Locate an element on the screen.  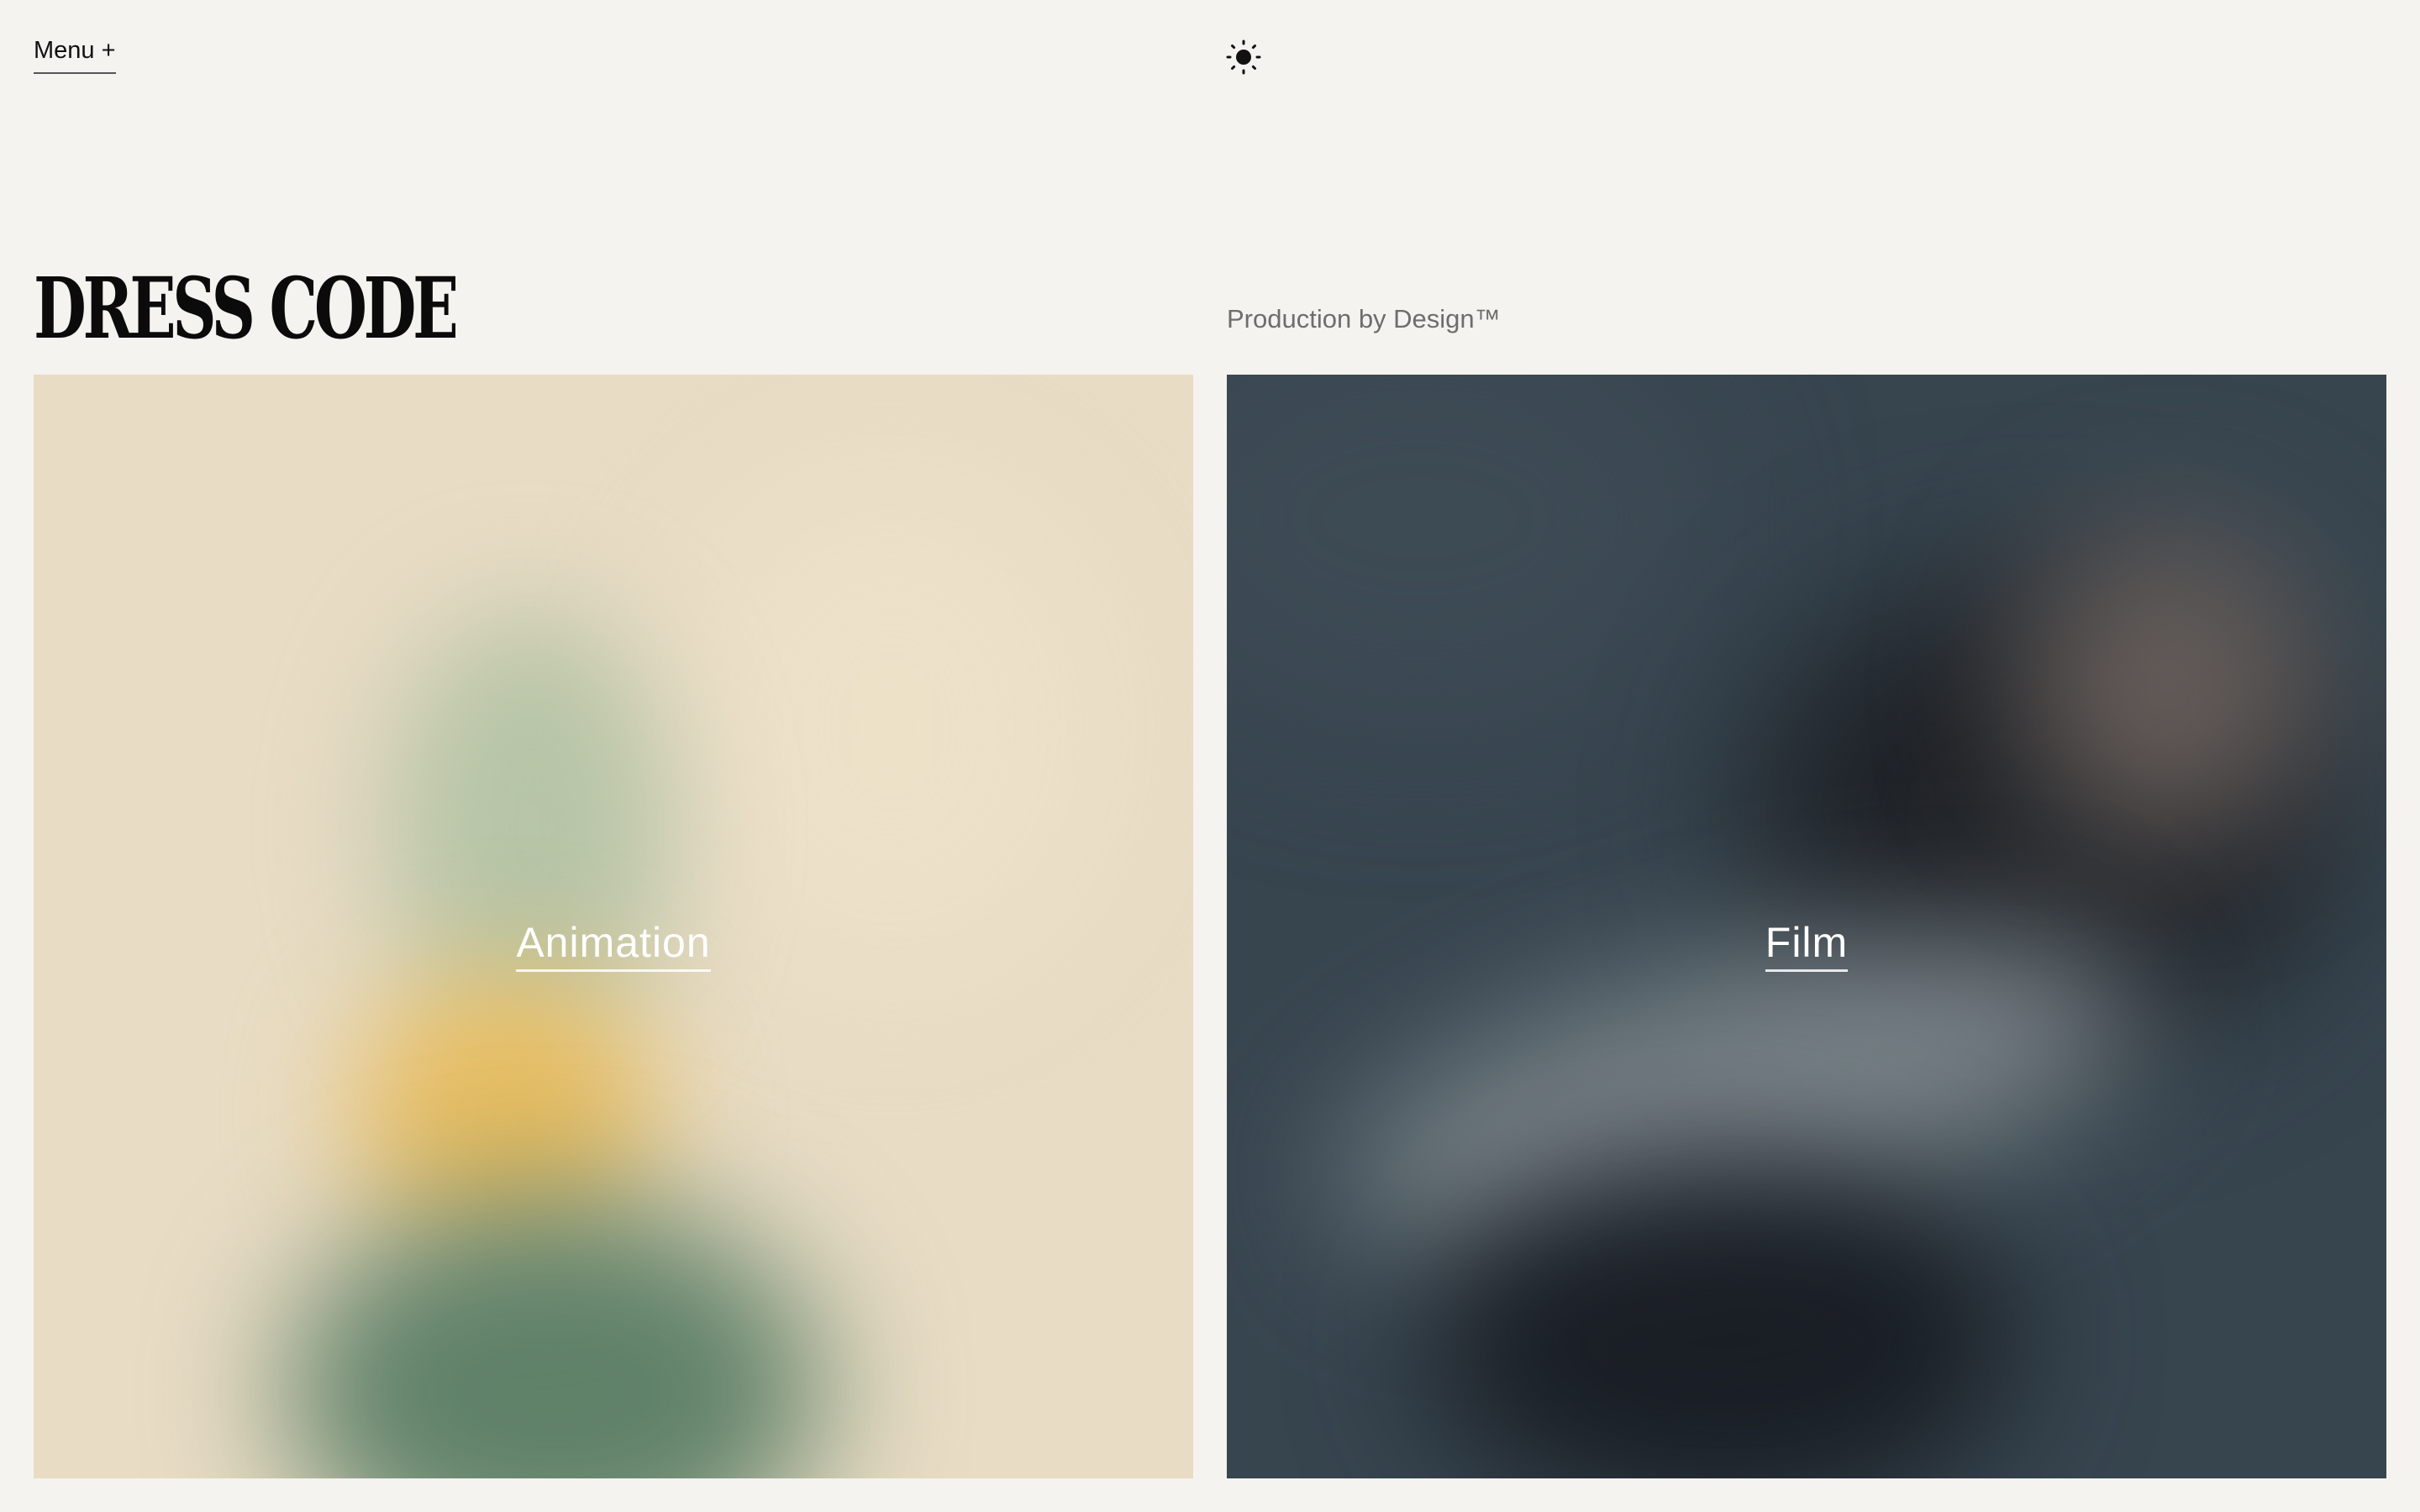
theme-toggle-button is located at coordinates (1243, 57).